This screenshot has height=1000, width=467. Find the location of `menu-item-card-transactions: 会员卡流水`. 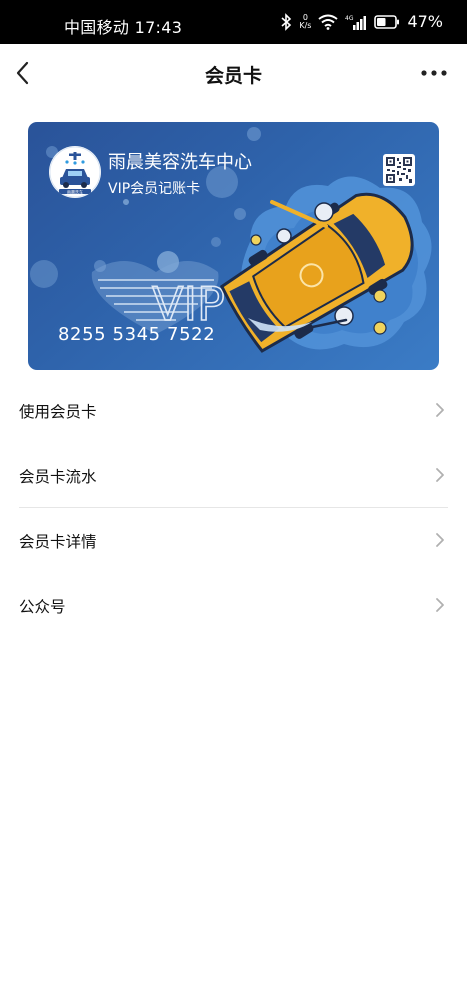

menu-item-card-transactions: 会员卡流水 is located at coordinates (233, 475).